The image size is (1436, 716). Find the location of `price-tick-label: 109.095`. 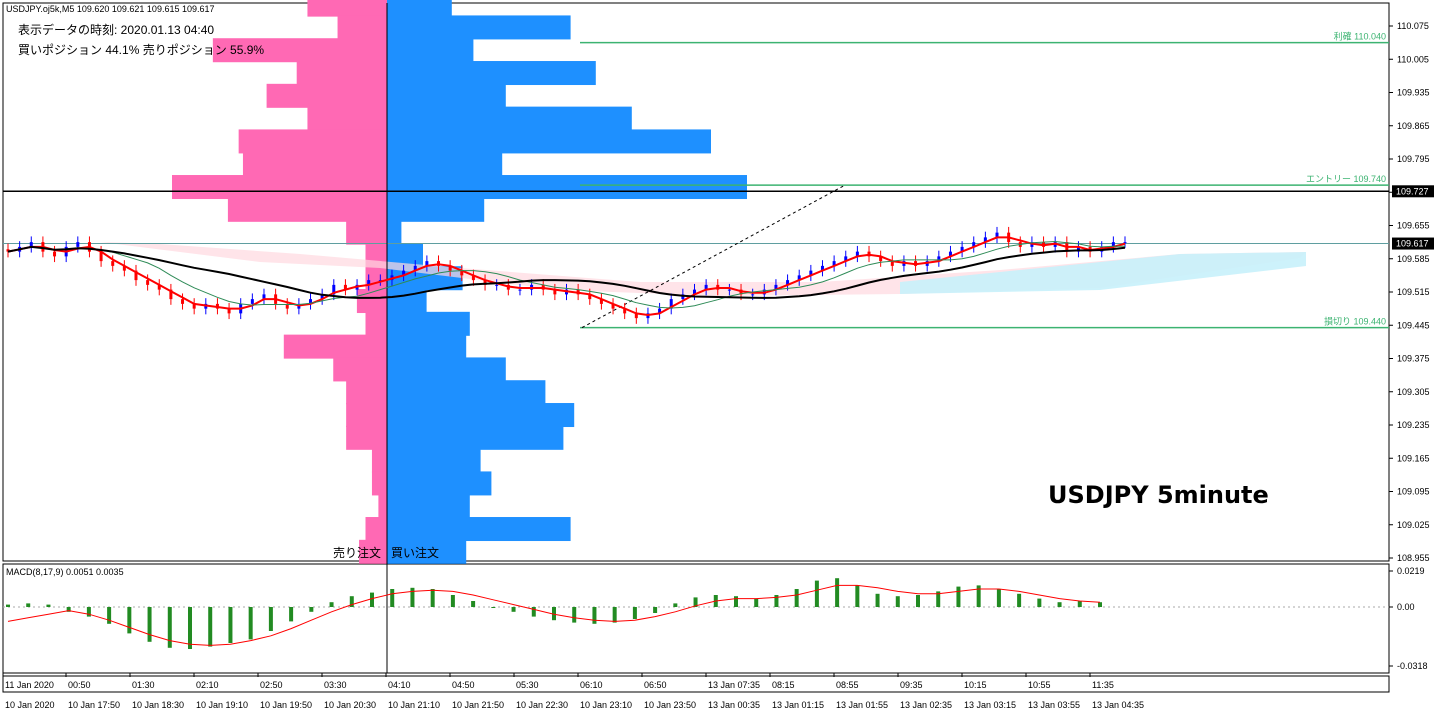

price-tick-label: 109.095 is located at coordinates (1413, 492).